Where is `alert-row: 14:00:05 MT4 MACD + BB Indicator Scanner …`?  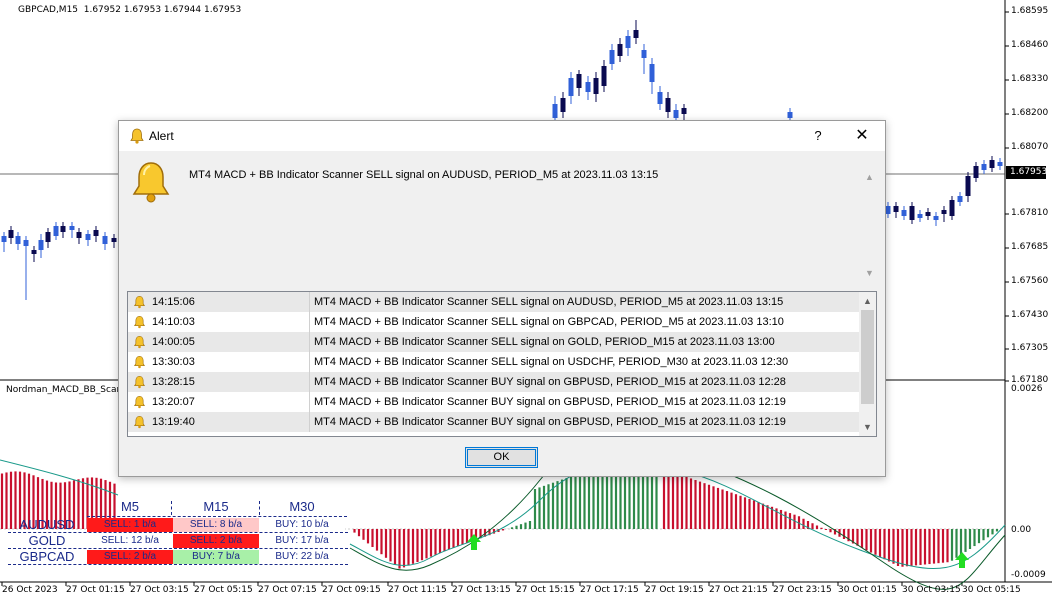
alert-row: 14:00:05 MT4 MACD + BB Indicator Scanner … is located at coordinates (493, 342).